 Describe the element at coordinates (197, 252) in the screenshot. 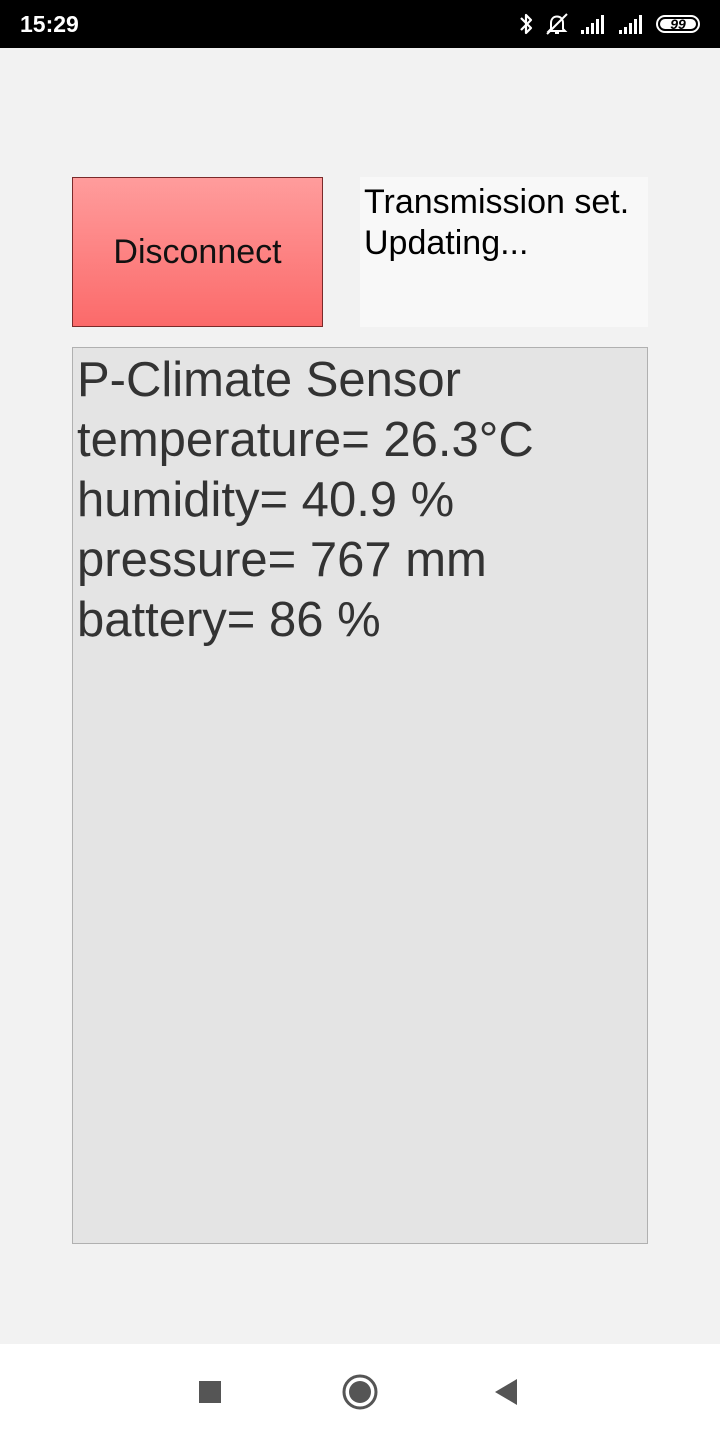

I see `disconnect-button: Disconnect` at that location.